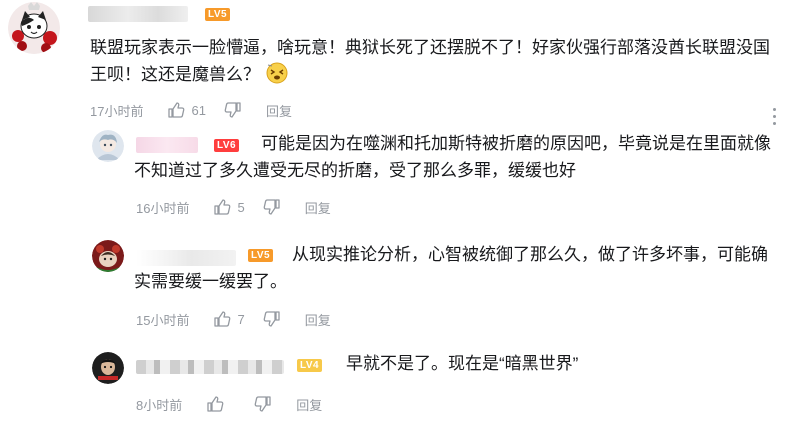  I want to click on like-button: 5, so click(237, 207).